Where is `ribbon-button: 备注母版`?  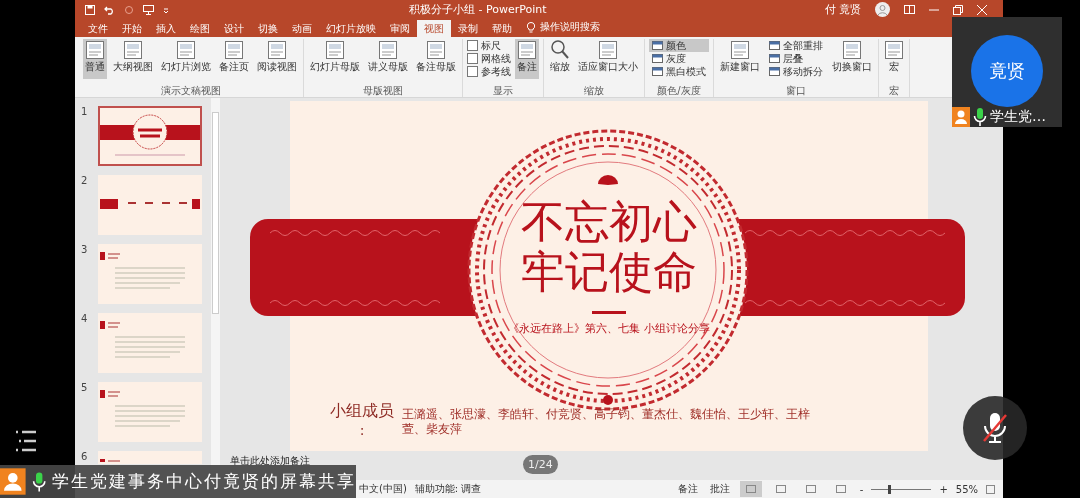 ribbon-button: 备注母版 is located at coordinates (436, 59).